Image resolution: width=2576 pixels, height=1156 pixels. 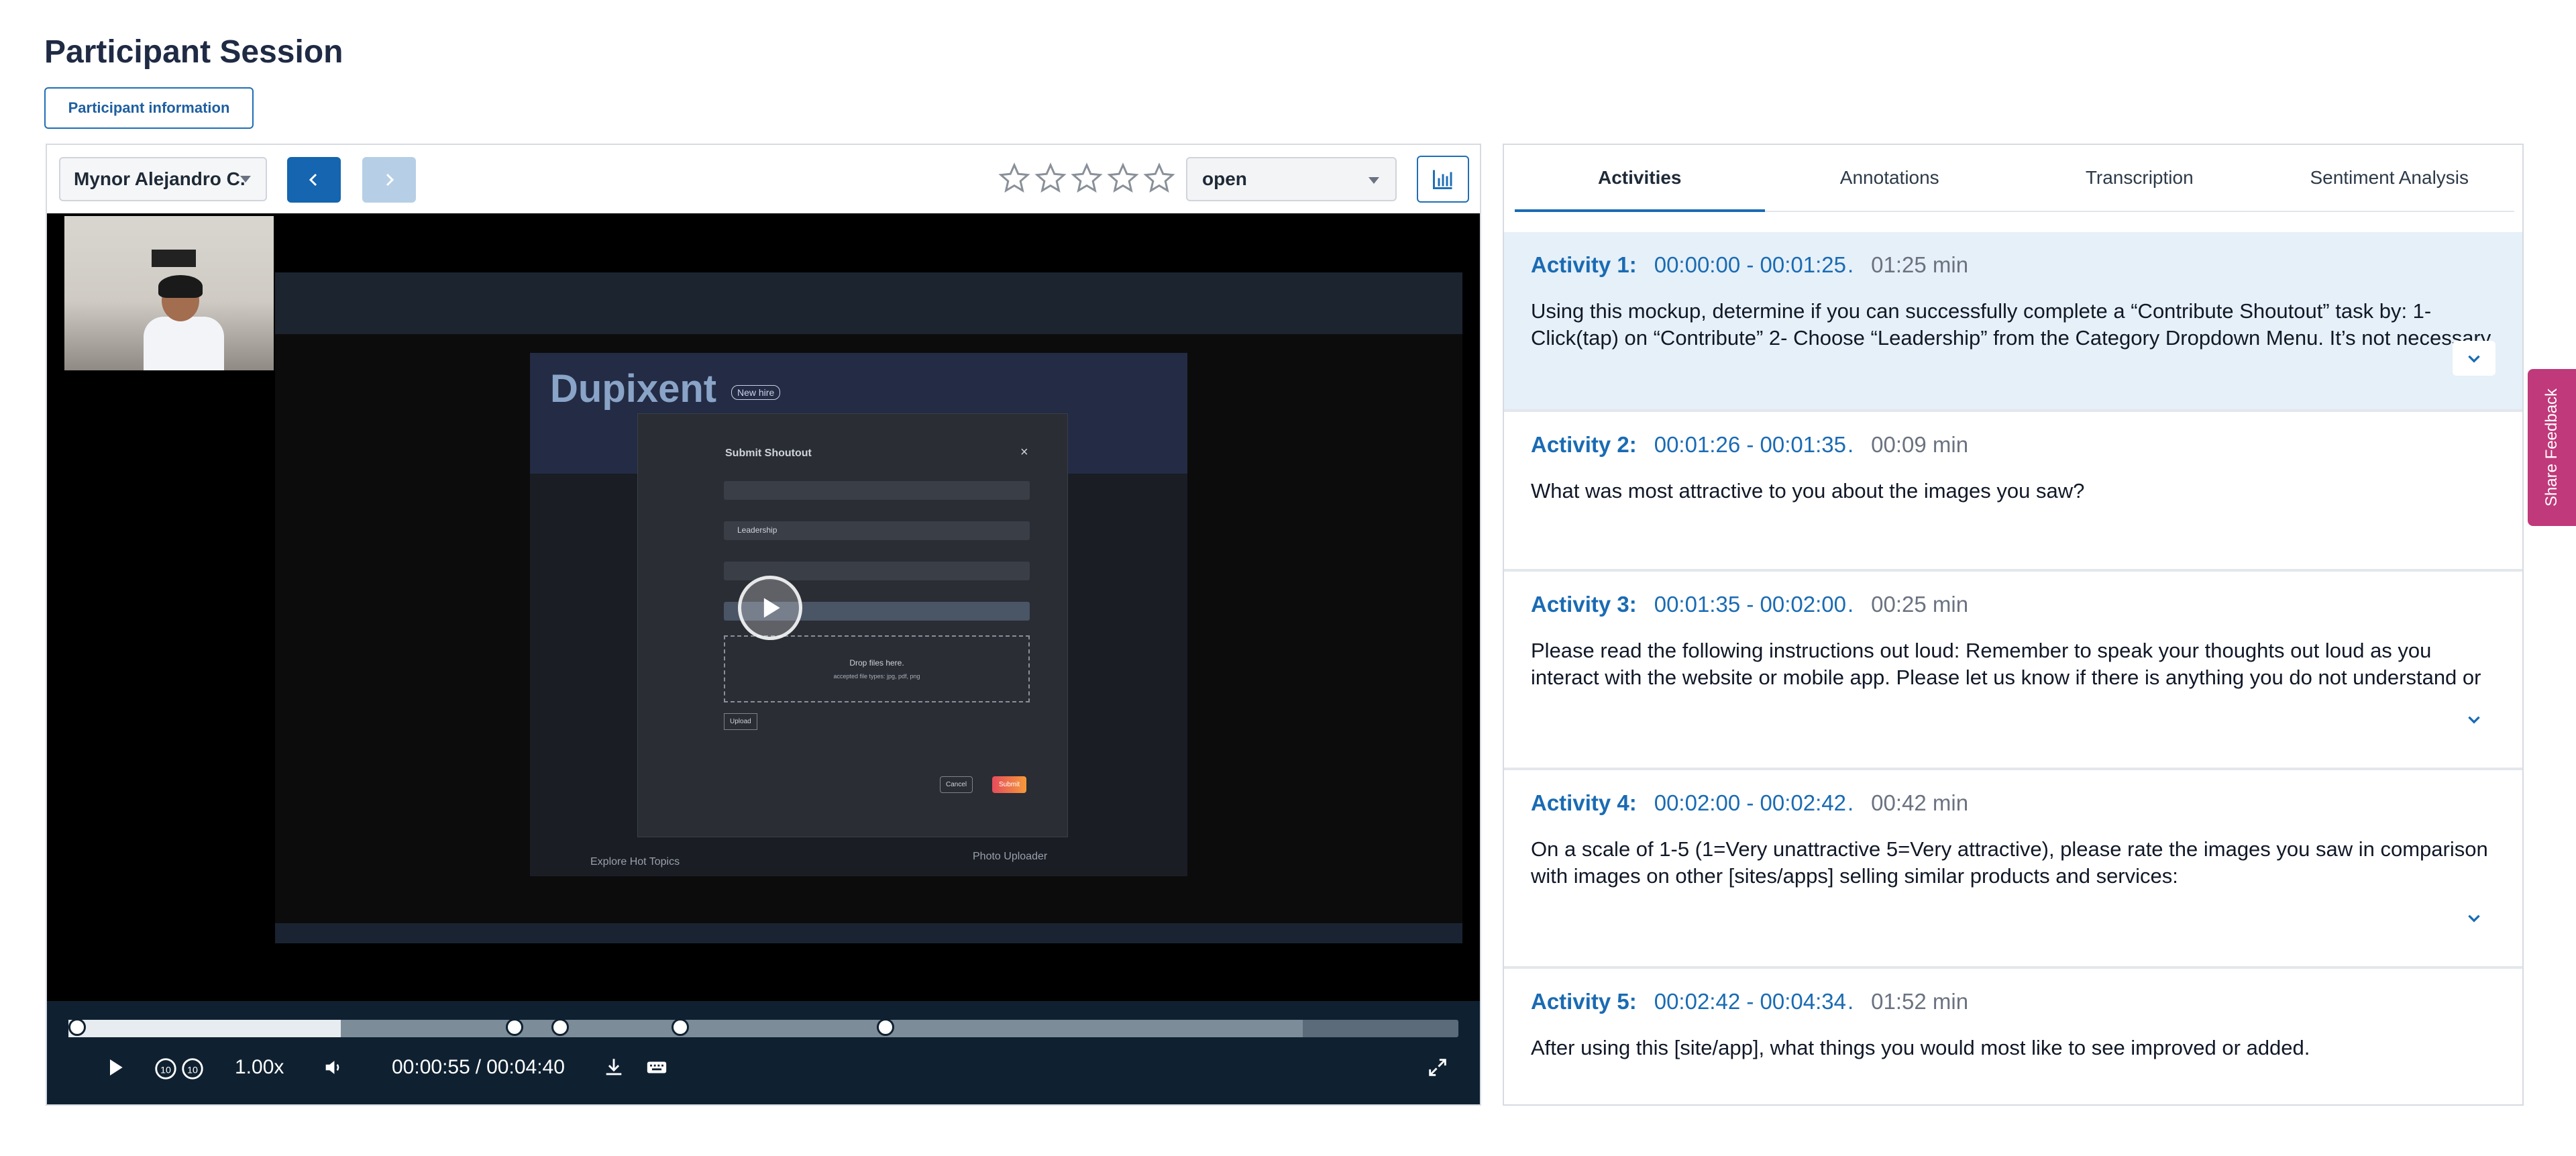 What do you see at coordinates (763, 1027) in the screenshot?
I see `timeline-scrubber` at bounding box center [763, 1027].